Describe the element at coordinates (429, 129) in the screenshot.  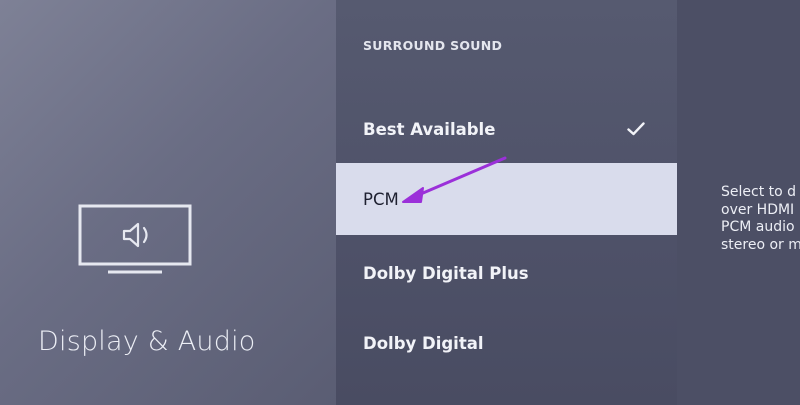
I see `menu-item-label: Best Available` at that location.